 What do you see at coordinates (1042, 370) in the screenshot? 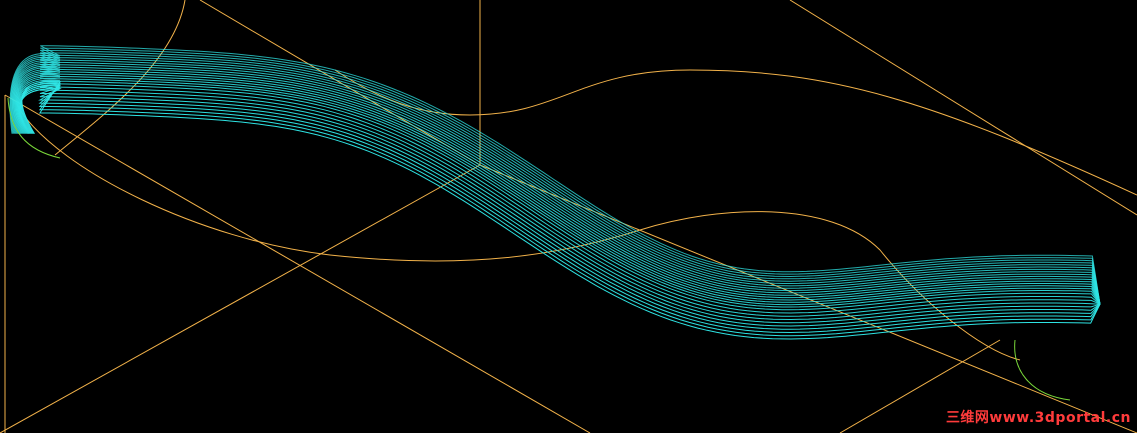
I see `profile-arc-right` at bounding box center [1042, 370].